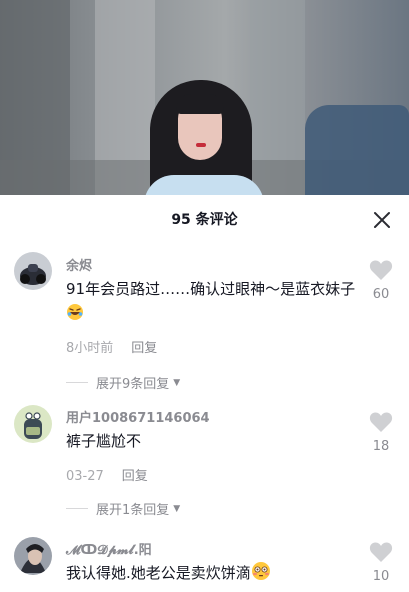 Image resolution: width=409 pixels, height=592 pixels. What do you see at coordinates (211, 289) in the screenshot?
I see `comment-text-body: 91年会员路过……确认过眼神～是蓝衣妹子` at bounding box center [211, 289].